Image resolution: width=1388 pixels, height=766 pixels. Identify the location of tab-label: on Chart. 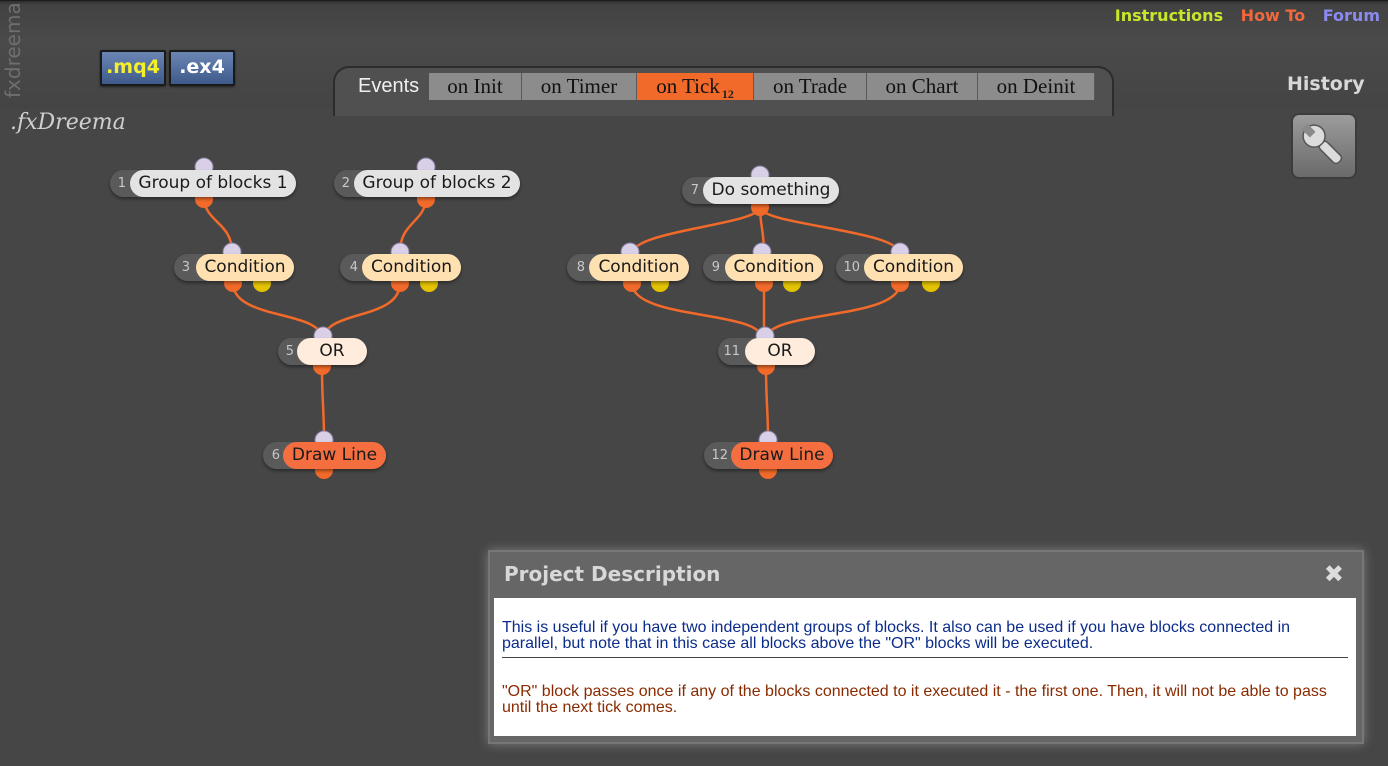
(922, 86).